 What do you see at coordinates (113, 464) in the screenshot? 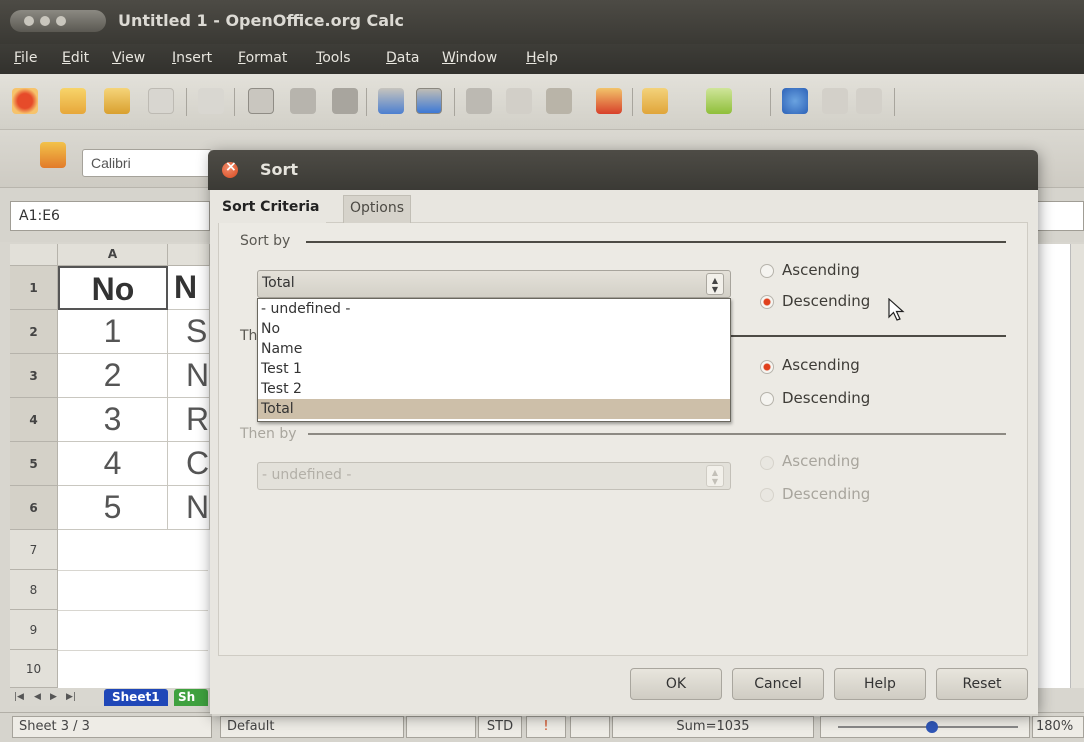
I see `cell-a5: 4` at bounding box center [113, 464].